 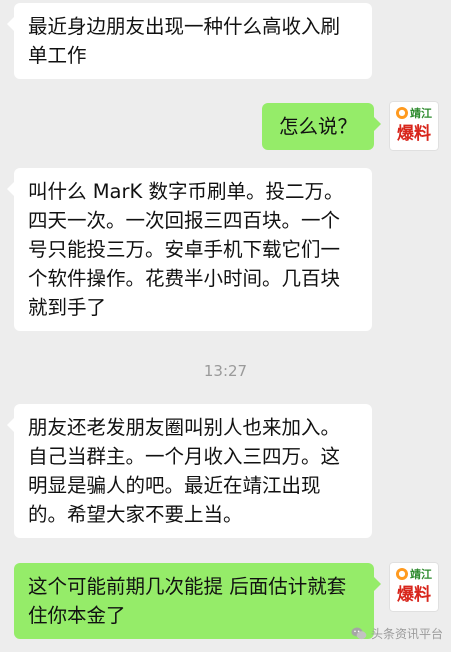 I want to click on message-bubble-1: 最近身边朋友出现一种什么高收入刷单工作, so click(x=189, y=41).